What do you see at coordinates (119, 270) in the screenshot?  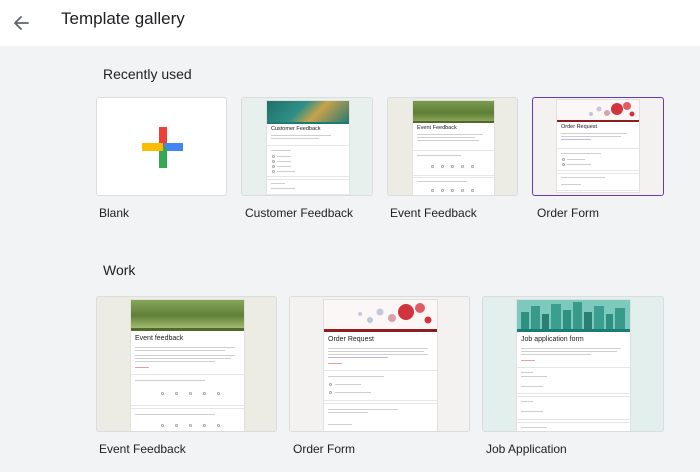 I see `section-title-work: Work` at bounding box center [119, 270].